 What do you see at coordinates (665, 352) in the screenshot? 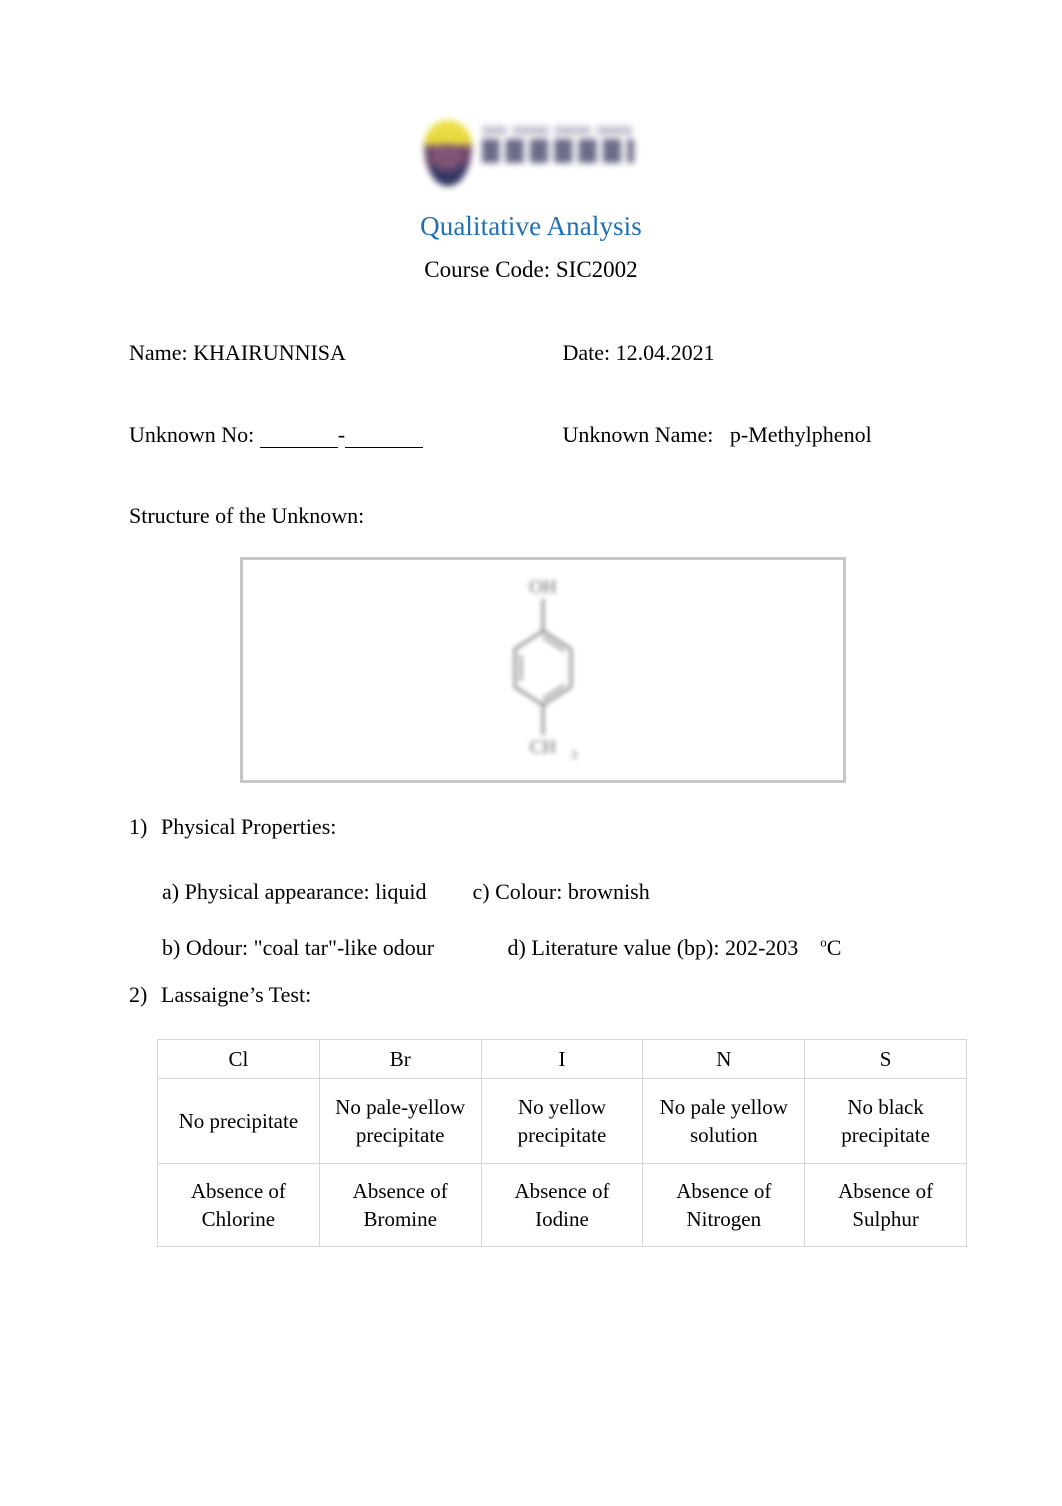
I see `date-value: 12.04.2021` at bounding box center [665, 352].